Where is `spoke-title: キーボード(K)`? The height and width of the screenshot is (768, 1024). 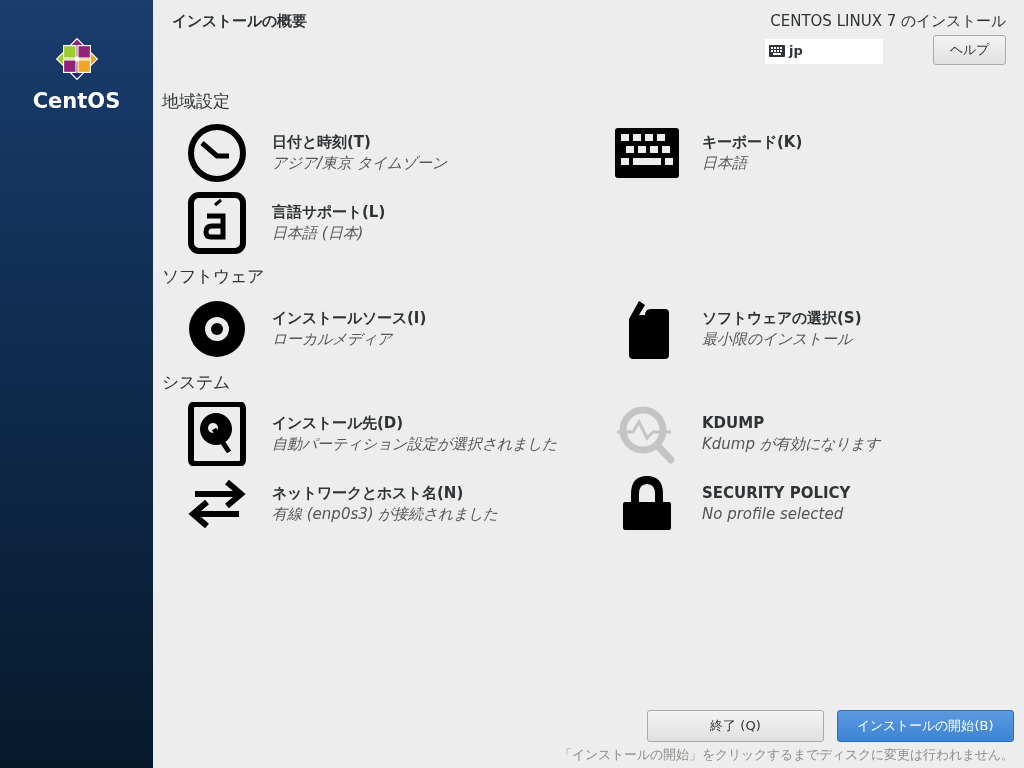 spoke-title: キーボード(K) is located at coordinates (752, 142).